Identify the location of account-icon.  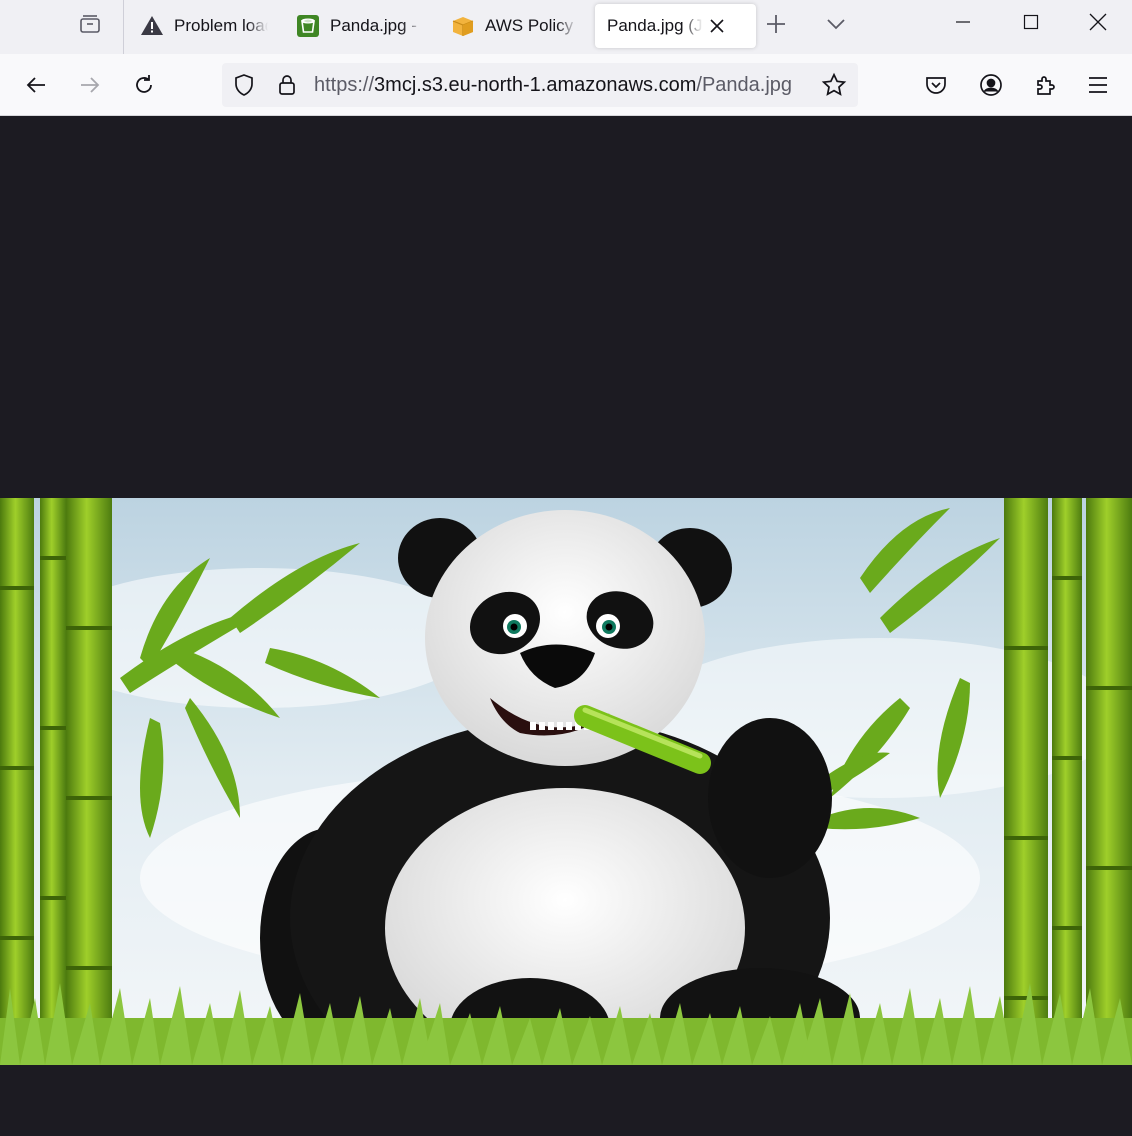
(991, 85).